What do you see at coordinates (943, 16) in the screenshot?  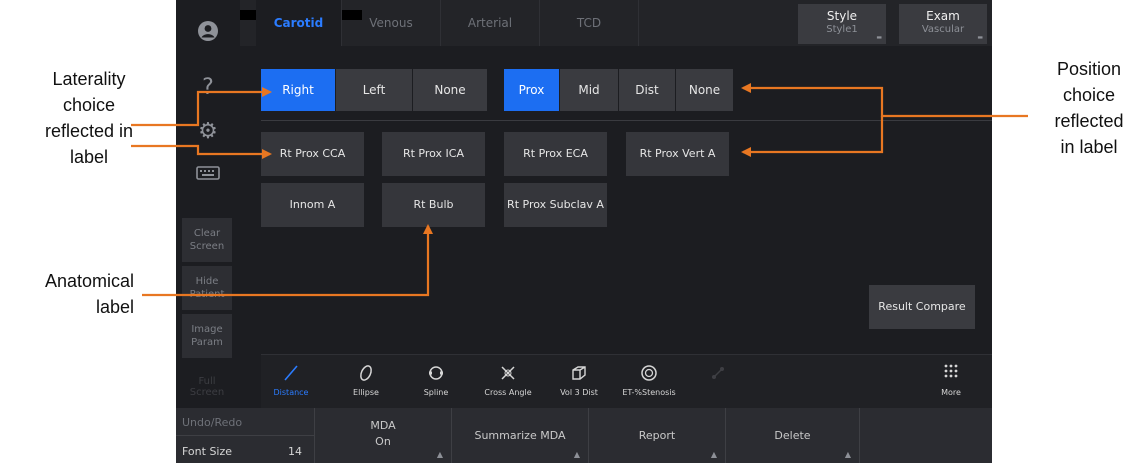 I see `exam-title: Exam` at bounding box center [943, 16].